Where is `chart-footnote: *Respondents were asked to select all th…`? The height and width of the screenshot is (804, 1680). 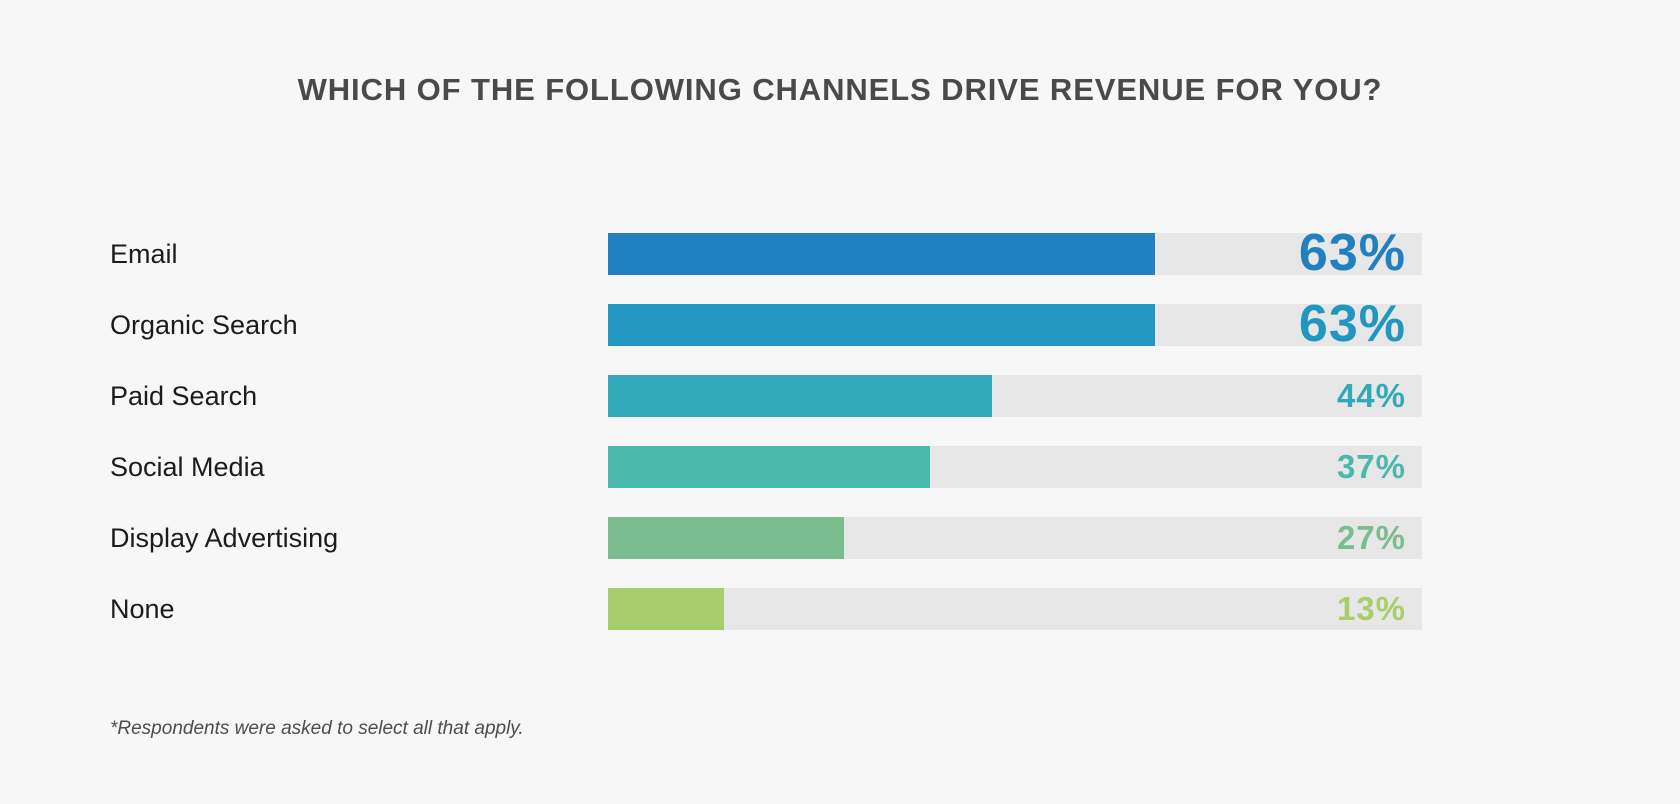
chart-footnote: *Respondents were asked to select all th… is located at coordinates (317, 728).